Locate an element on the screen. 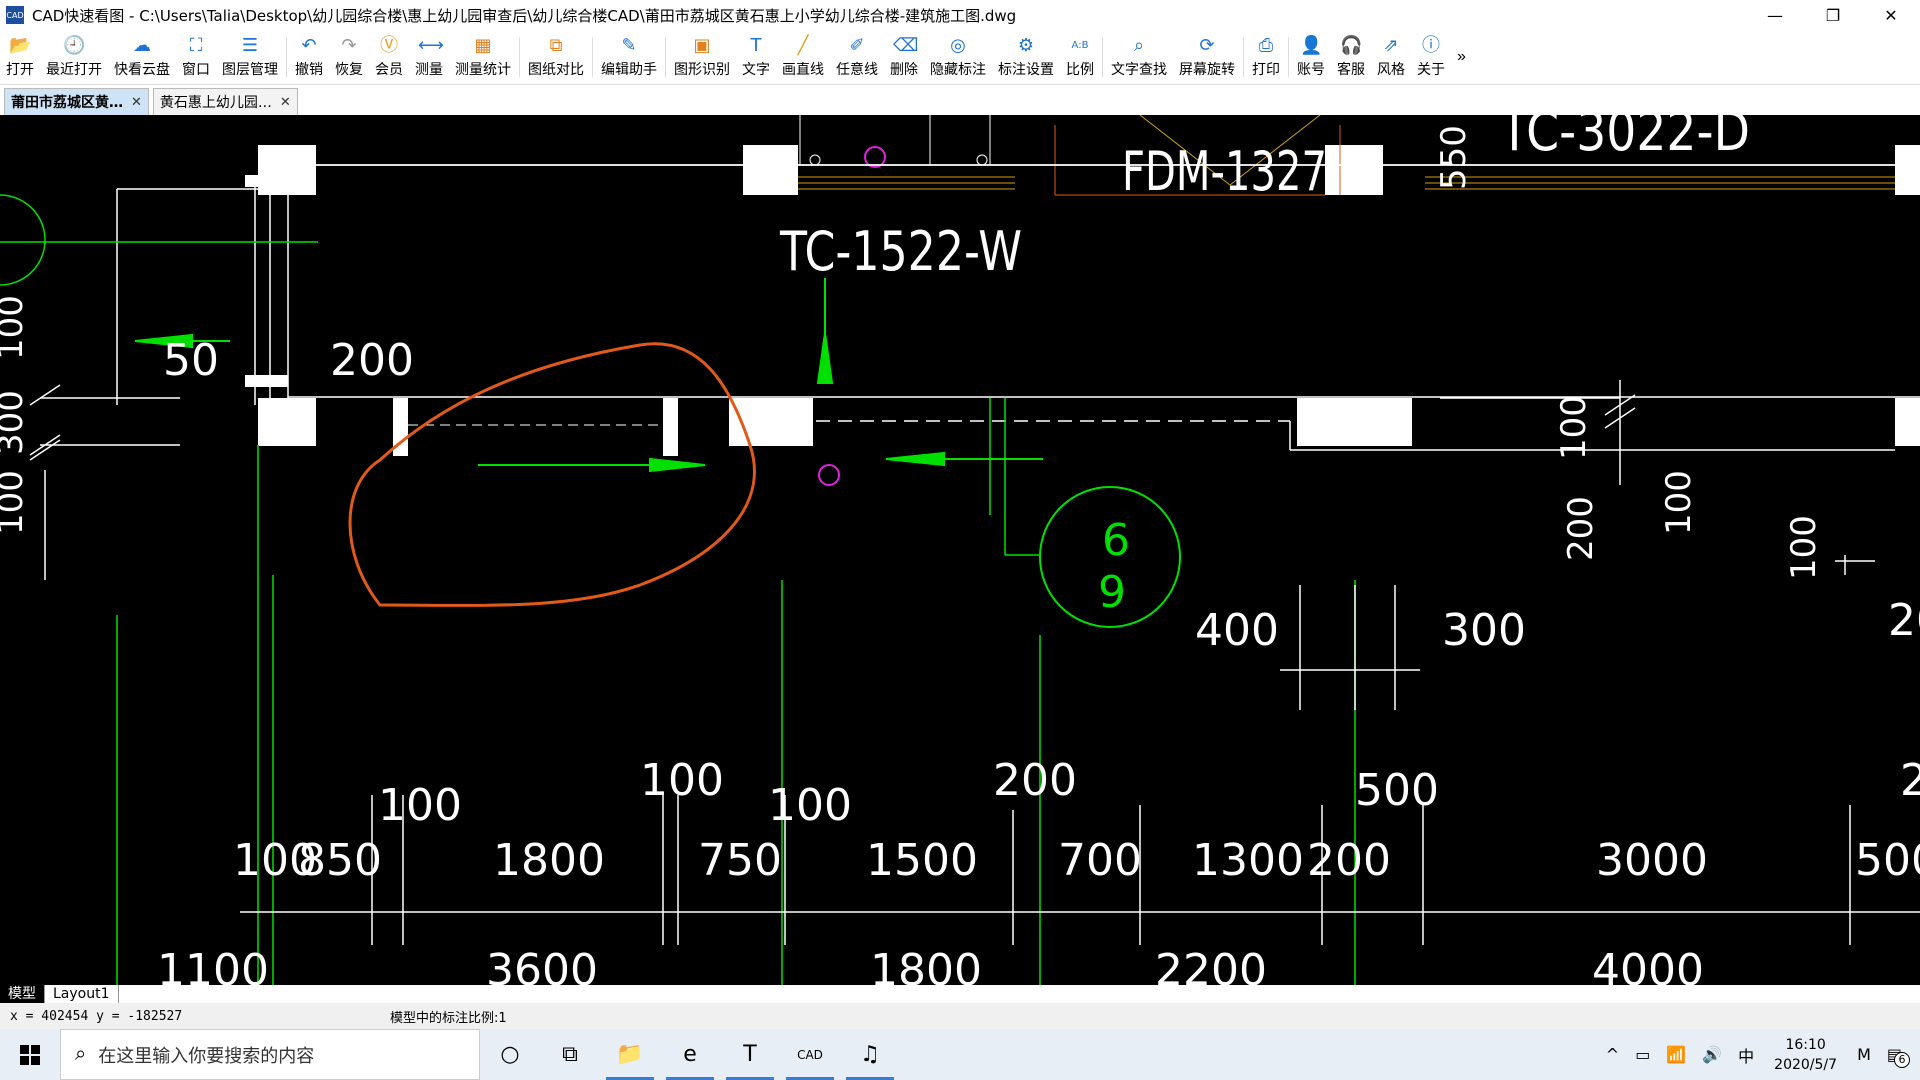 Image resolution: width=1920 pixels, height=1080 pixels. battery-icon: ▭ is located at coordinates (1642, 1054).